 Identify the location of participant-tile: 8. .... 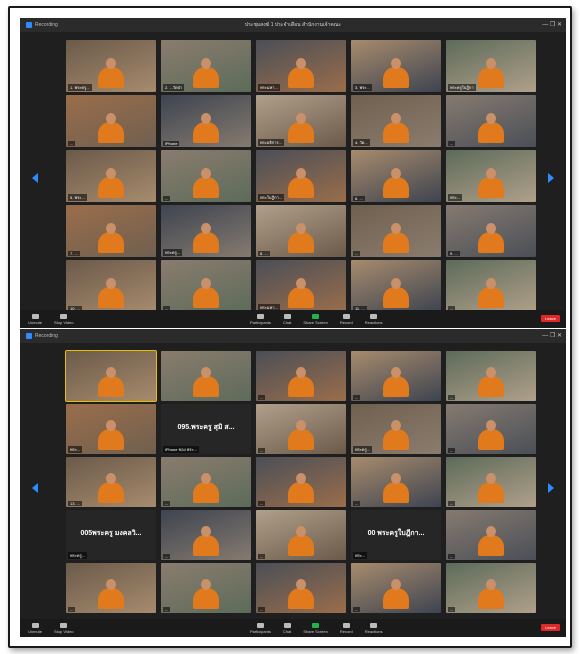
(301, 231).